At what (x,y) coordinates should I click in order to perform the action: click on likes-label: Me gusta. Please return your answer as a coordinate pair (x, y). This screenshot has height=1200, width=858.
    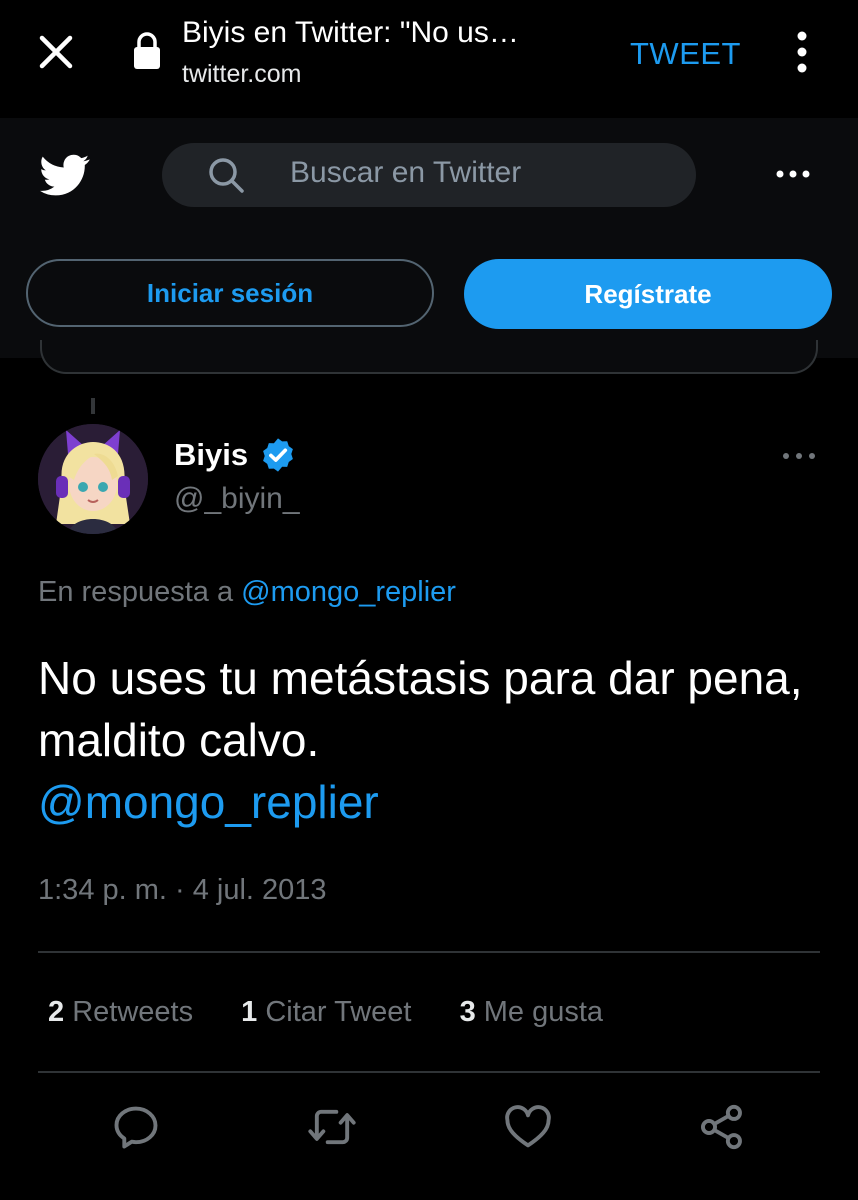
    Looking at the image, I should click on (539, 1012).